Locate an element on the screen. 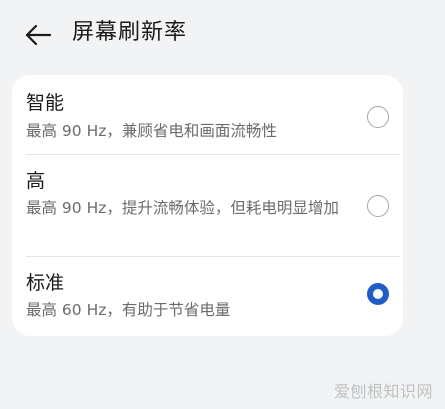 The height and width of the screenshot is (409, 445). watermark: 爱刨根知识网 is located at coordinates (383, 391).